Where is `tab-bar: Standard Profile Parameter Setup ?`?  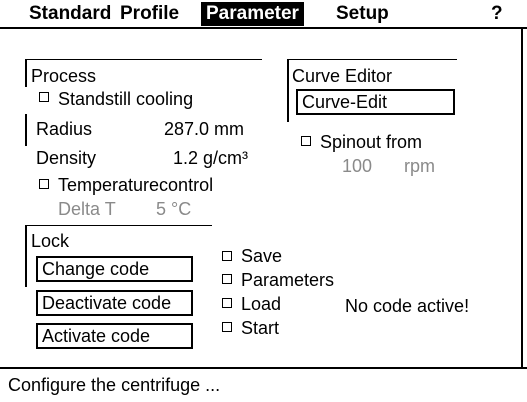 tab-bar: Standard Profile Parameter Setup ? is located at coordinates (263, 14).